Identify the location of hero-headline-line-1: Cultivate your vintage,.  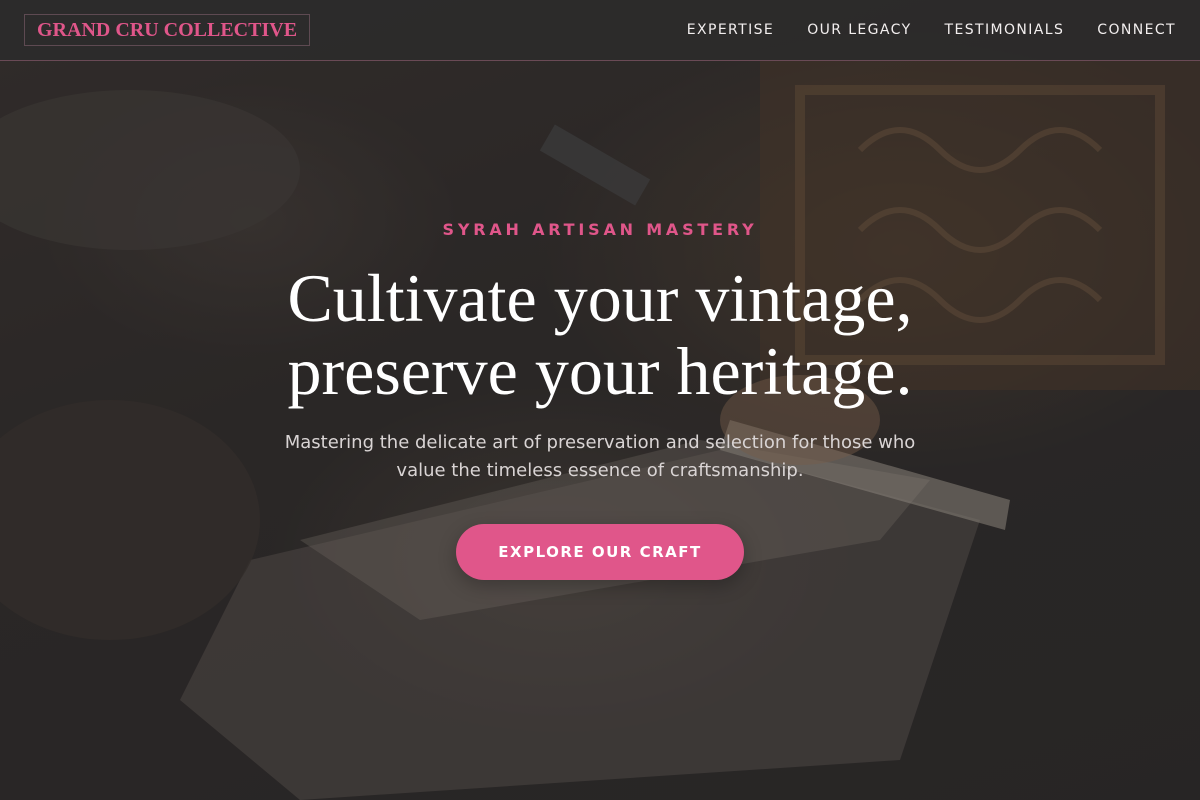
(600, 298).